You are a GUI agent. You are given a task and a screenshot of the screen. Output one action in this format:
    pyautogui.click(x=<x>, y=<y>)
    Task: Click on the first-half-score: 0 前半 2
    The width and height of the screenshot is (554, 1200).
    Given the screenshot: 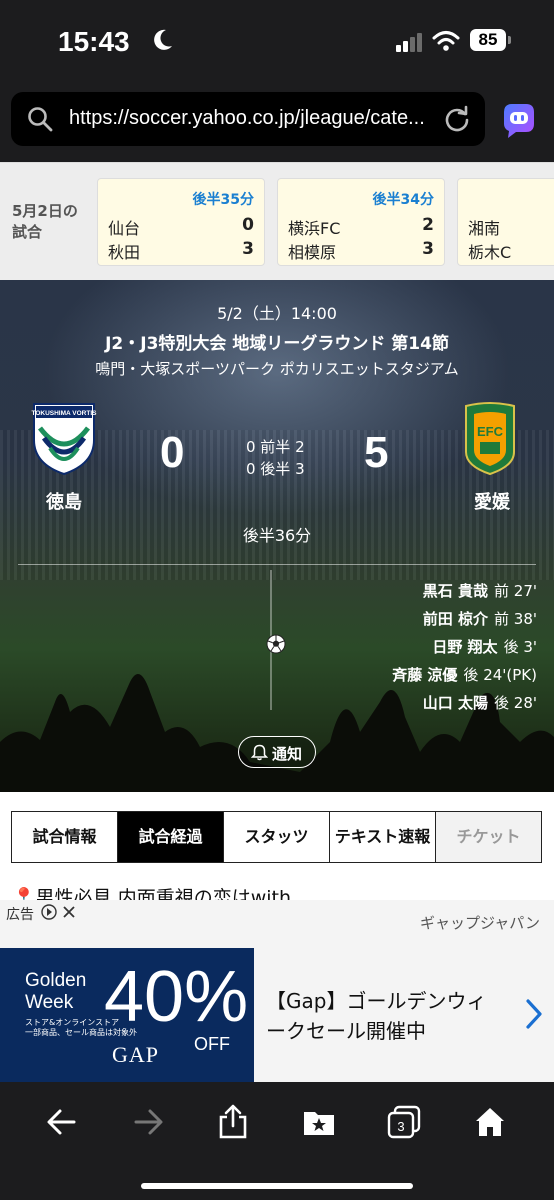 What is the action you would take?
    pyautogui.click(x=275, y=447)
    